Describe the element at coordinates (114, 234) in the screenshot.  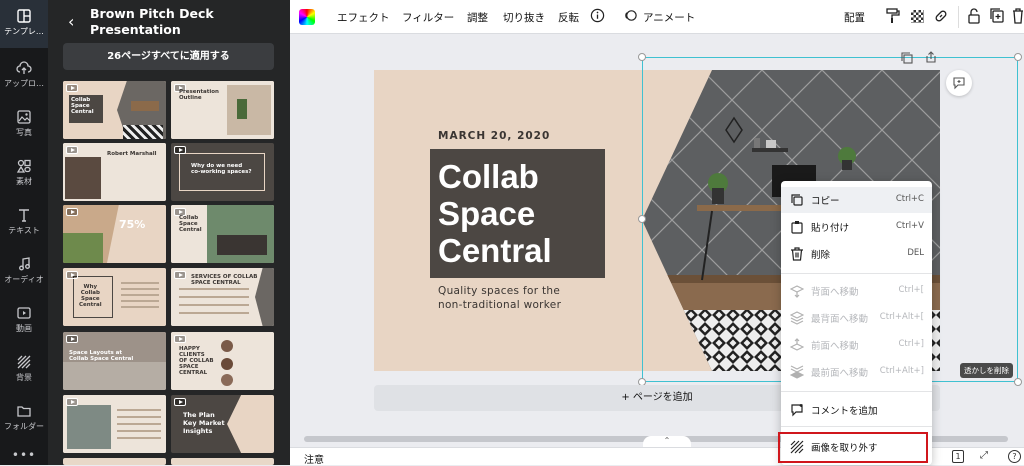
I see `template-thumb: 75%` at that location.